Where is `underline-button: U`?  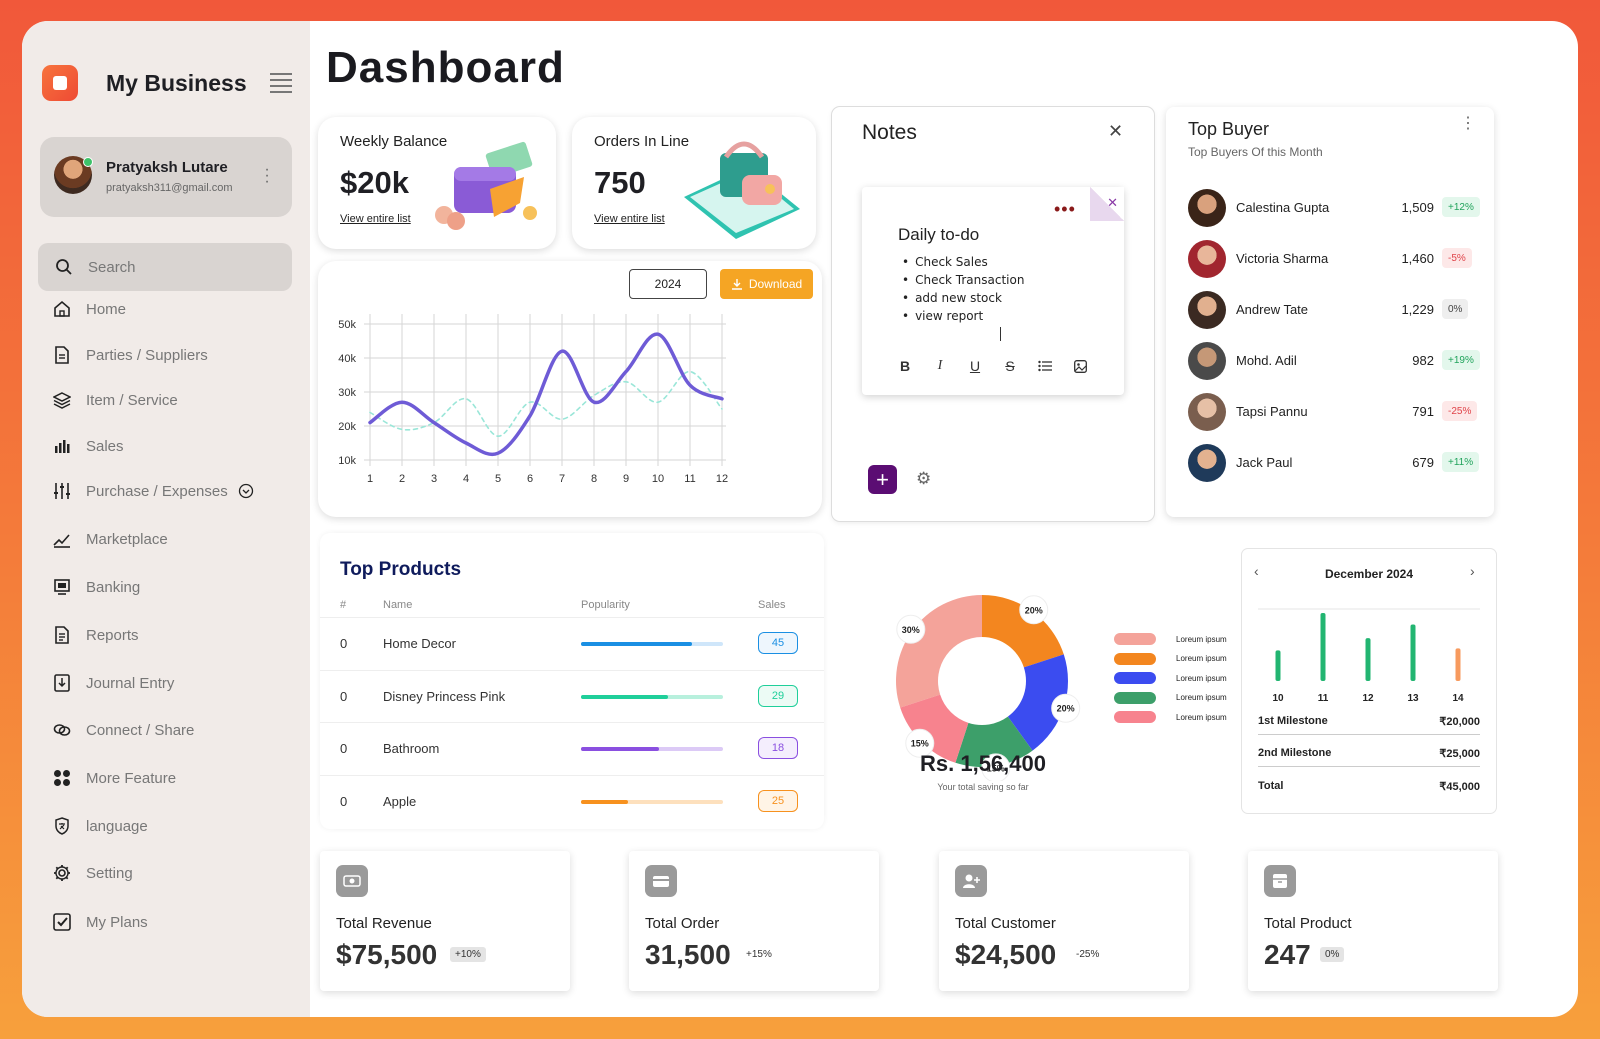
underline-button: U is located at coordinates (975, 366).